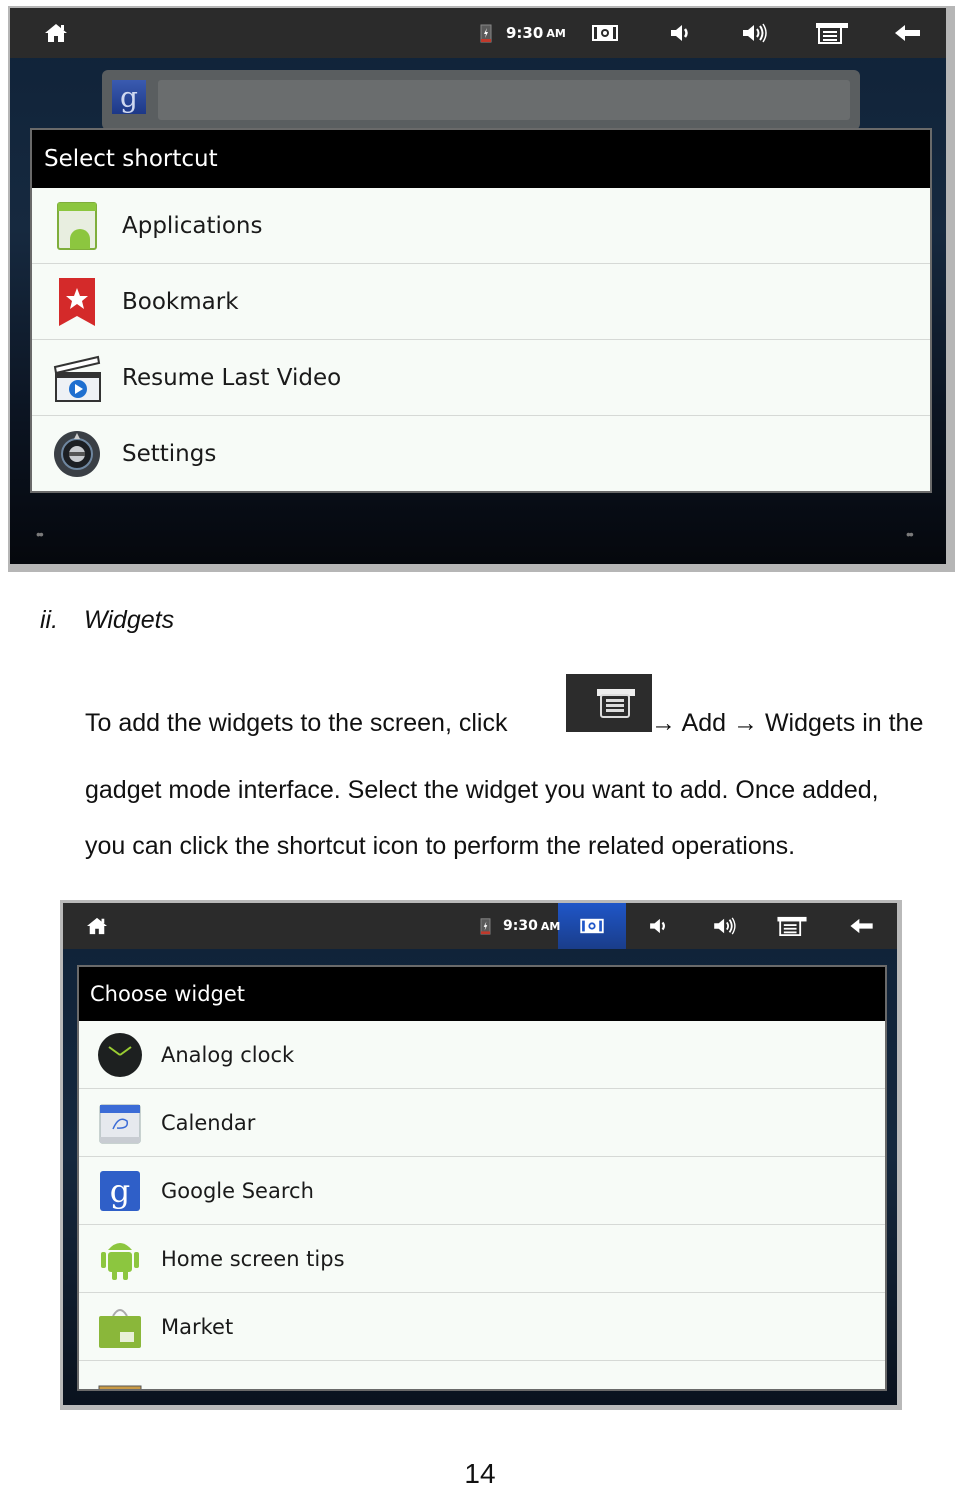  I want to click on list-item-partial, so click(482, 1375).